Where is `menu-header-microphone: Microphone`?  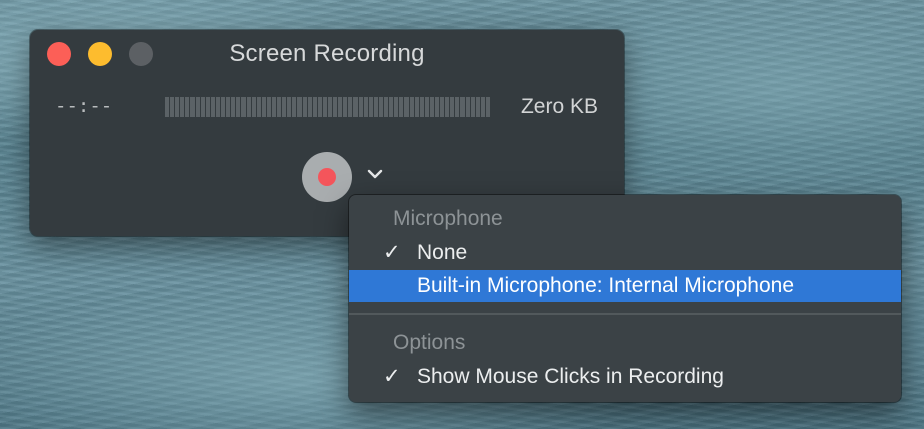
menu-header-microphone: Microphone is located at coordinates (448, 218).